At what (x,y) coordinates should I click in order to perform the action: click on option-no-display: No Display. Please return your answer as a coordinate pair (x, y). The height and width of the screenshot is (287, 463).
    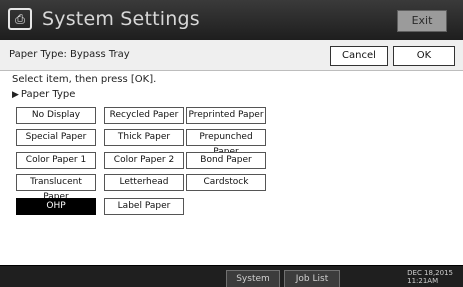
    Looking at the image, I should click on (56, 115).